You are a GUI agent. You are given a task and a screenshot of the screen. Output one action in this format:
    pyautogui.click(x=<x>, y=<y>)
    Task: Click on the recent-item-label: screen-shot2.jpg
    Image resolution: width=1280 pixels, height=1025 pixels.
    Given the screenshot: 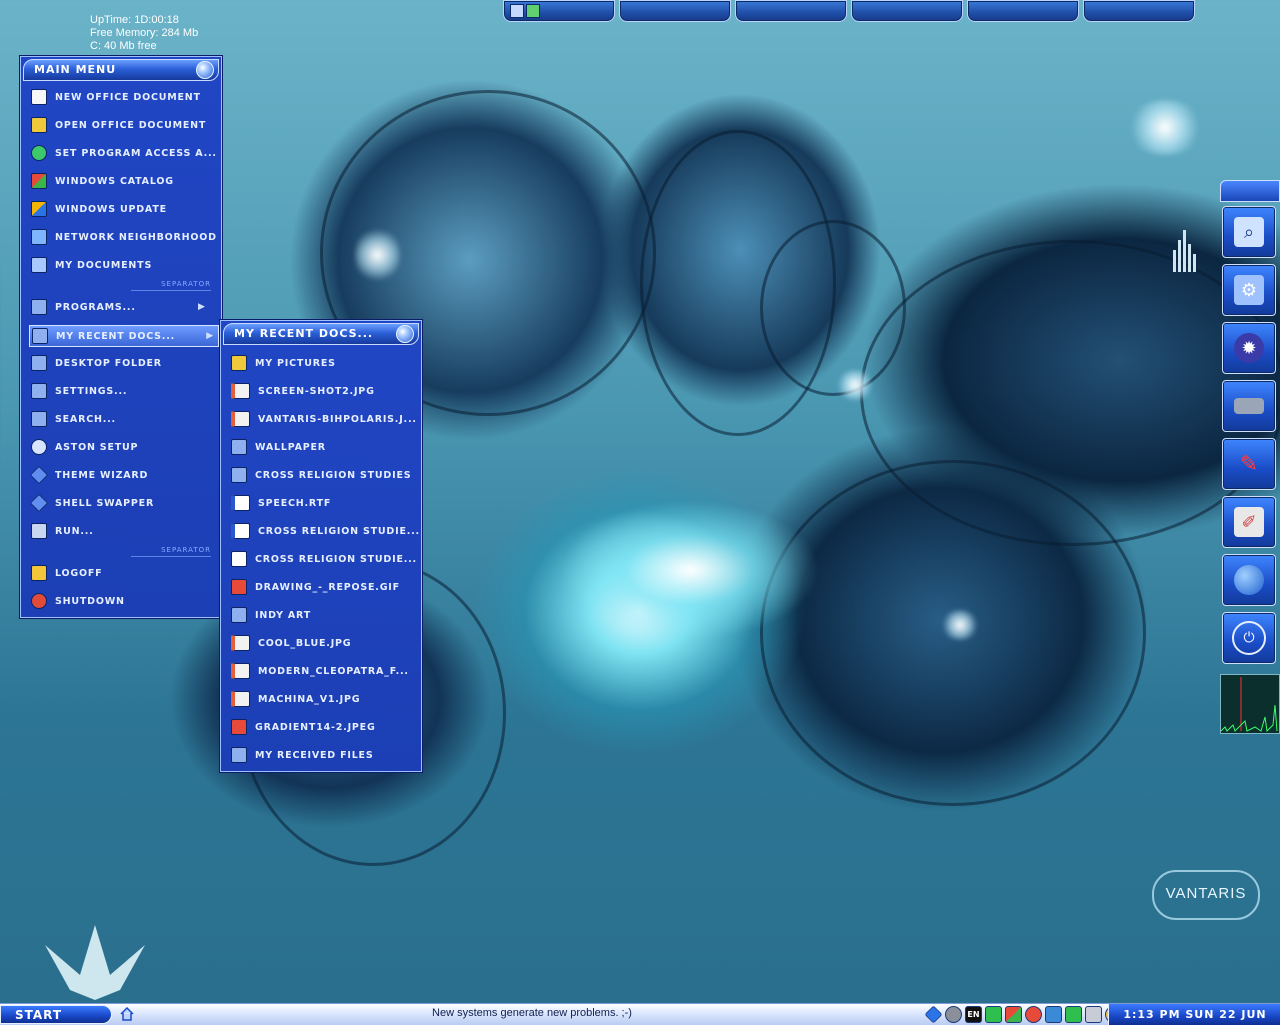 What is the action you would take?
    pyautogui.click(x=316, y=391)
    